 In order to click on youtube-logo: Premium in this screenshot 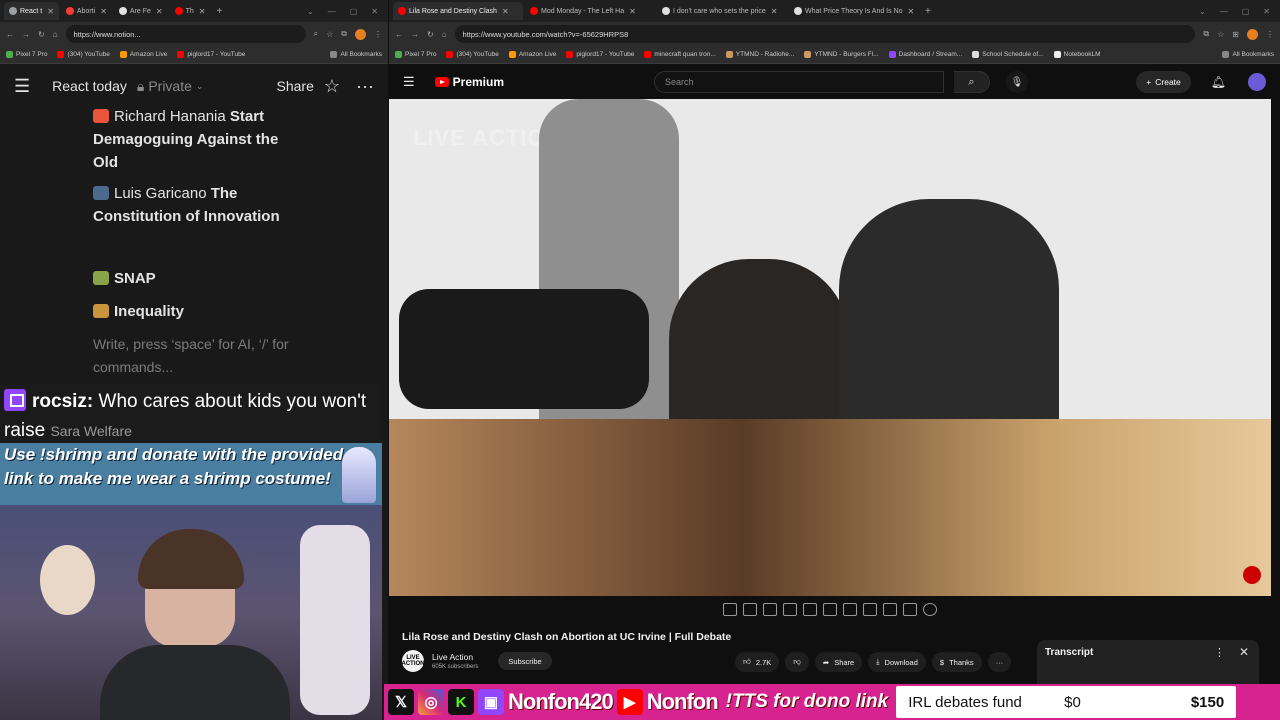, I will do `click(469, 82)`.